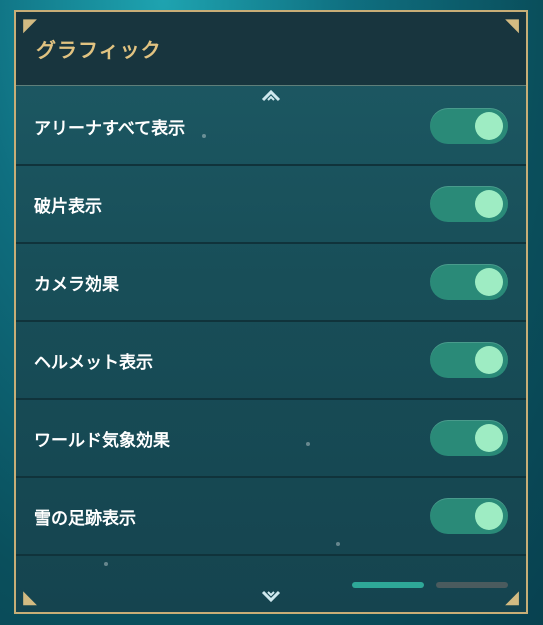 The width and height of the screenshot is (543, 625). Describe the element at coordinates (30, 25) in the screenshot. I see `ornament-corner-icon: ◤` at that location.